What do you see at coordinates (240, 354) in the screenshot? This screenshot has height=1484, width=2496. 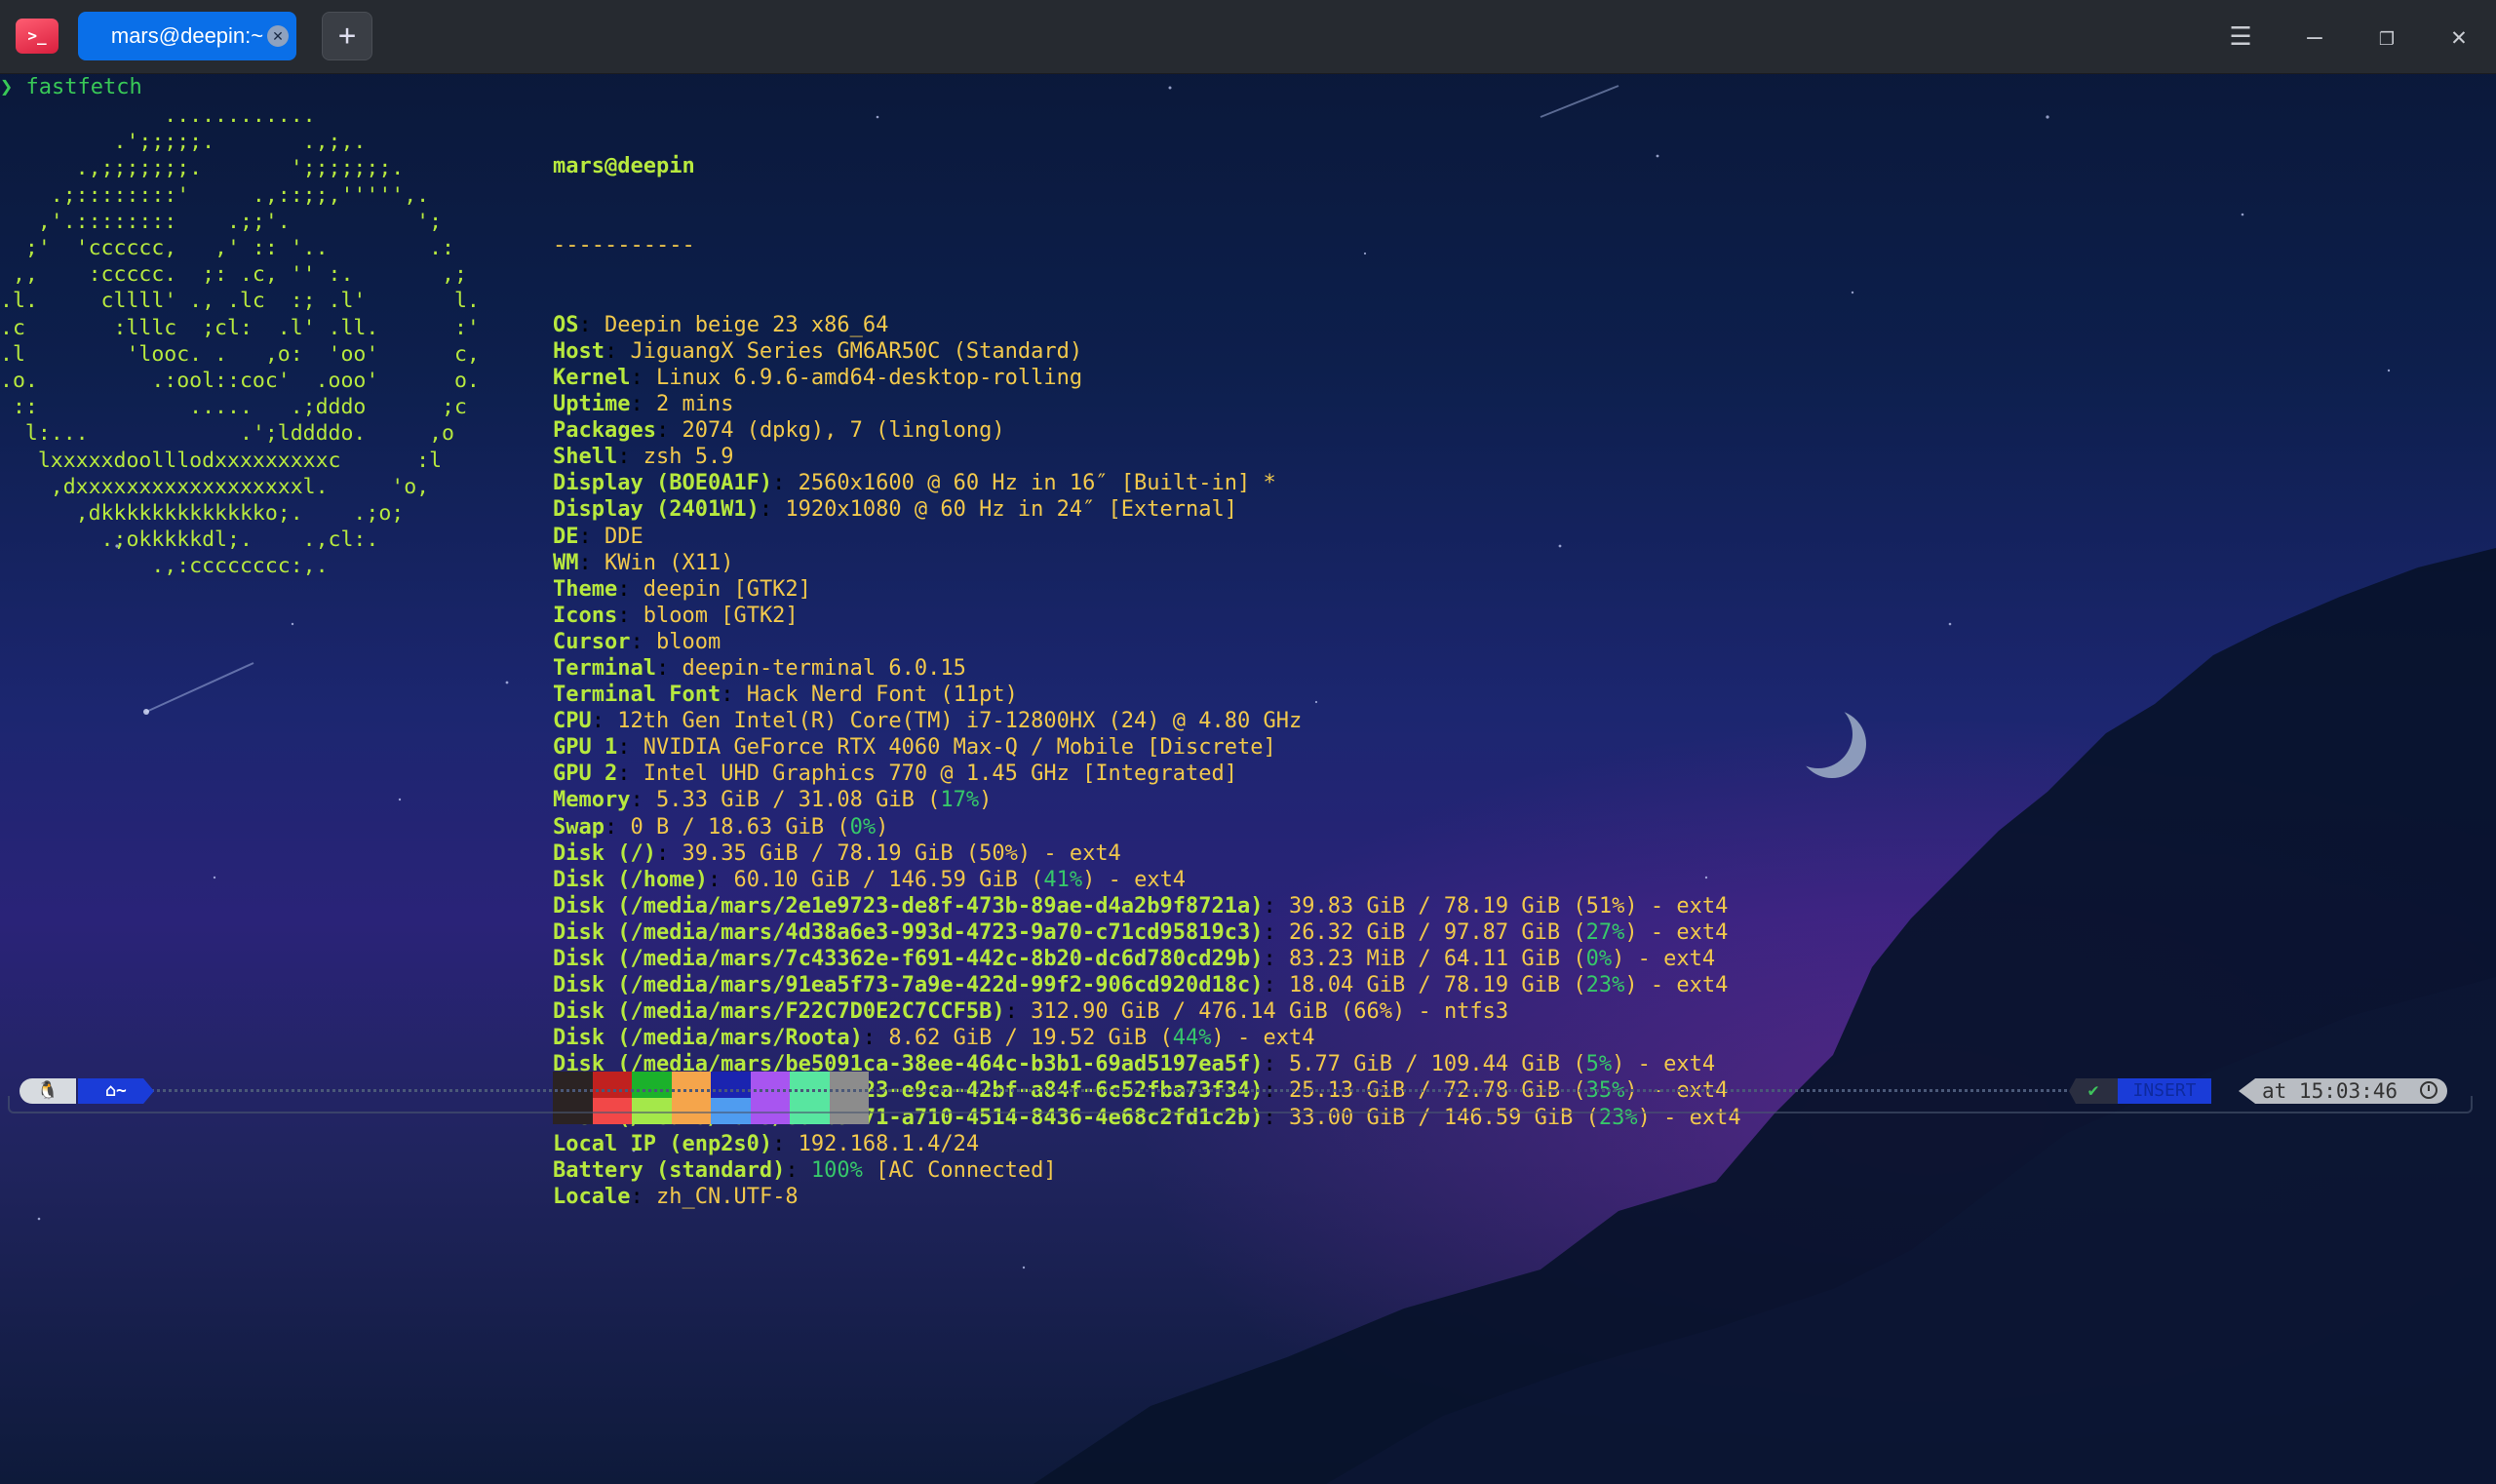 I see `logo-line: .l 'looc. . ,o: 'oo' c,` at bounding box center [240, 354].